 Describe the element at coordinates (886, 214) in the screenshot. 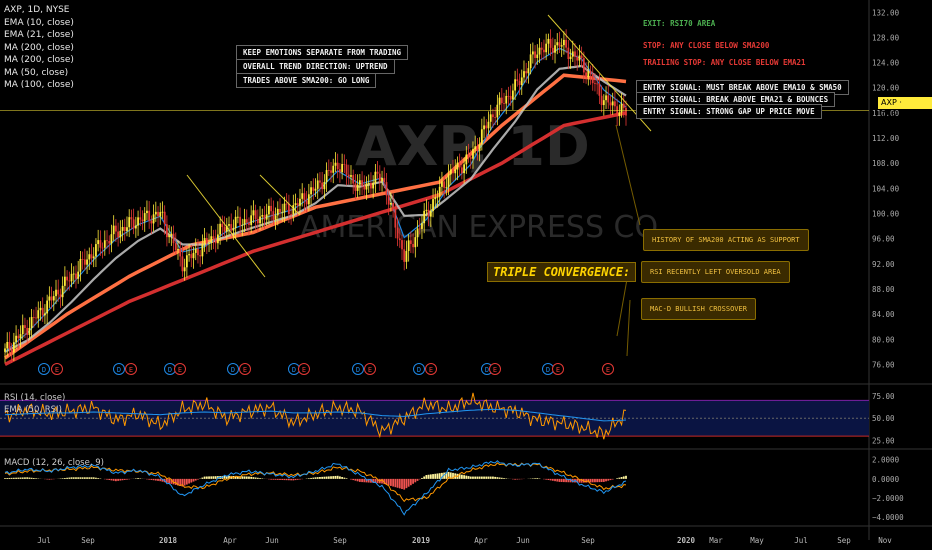

I see `price-tick-label: 100.00` at that location.